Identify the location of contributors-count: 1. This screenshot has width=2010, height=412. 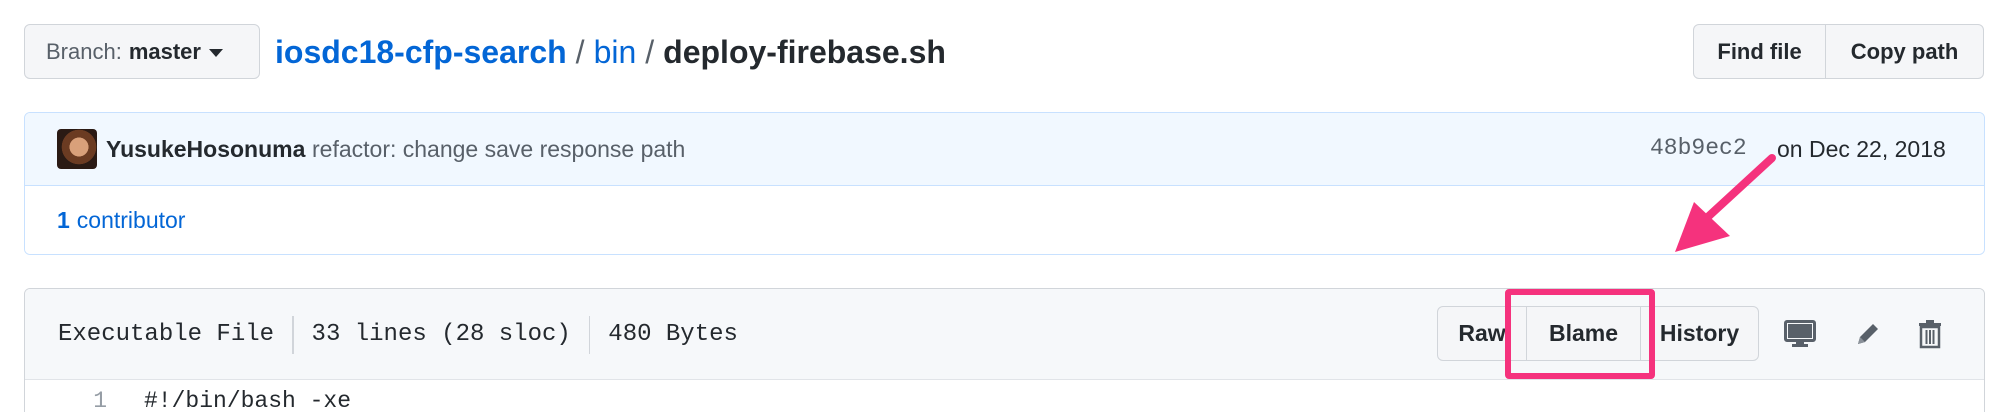
(63, 219).